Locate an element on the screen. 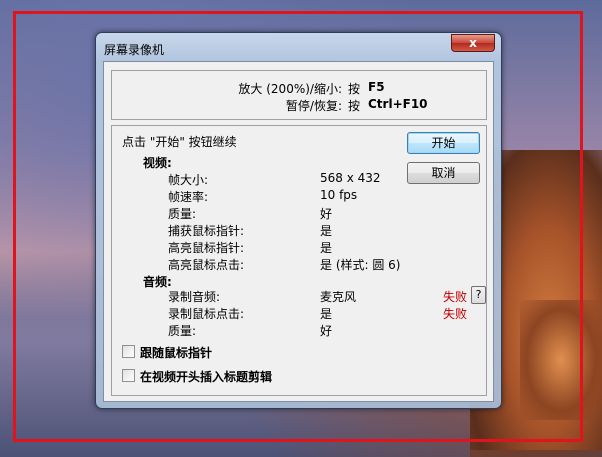 The width and height of the screenshot is (602, 457). audio-row-label: 录制音频: is located at coordinates (194, 297).